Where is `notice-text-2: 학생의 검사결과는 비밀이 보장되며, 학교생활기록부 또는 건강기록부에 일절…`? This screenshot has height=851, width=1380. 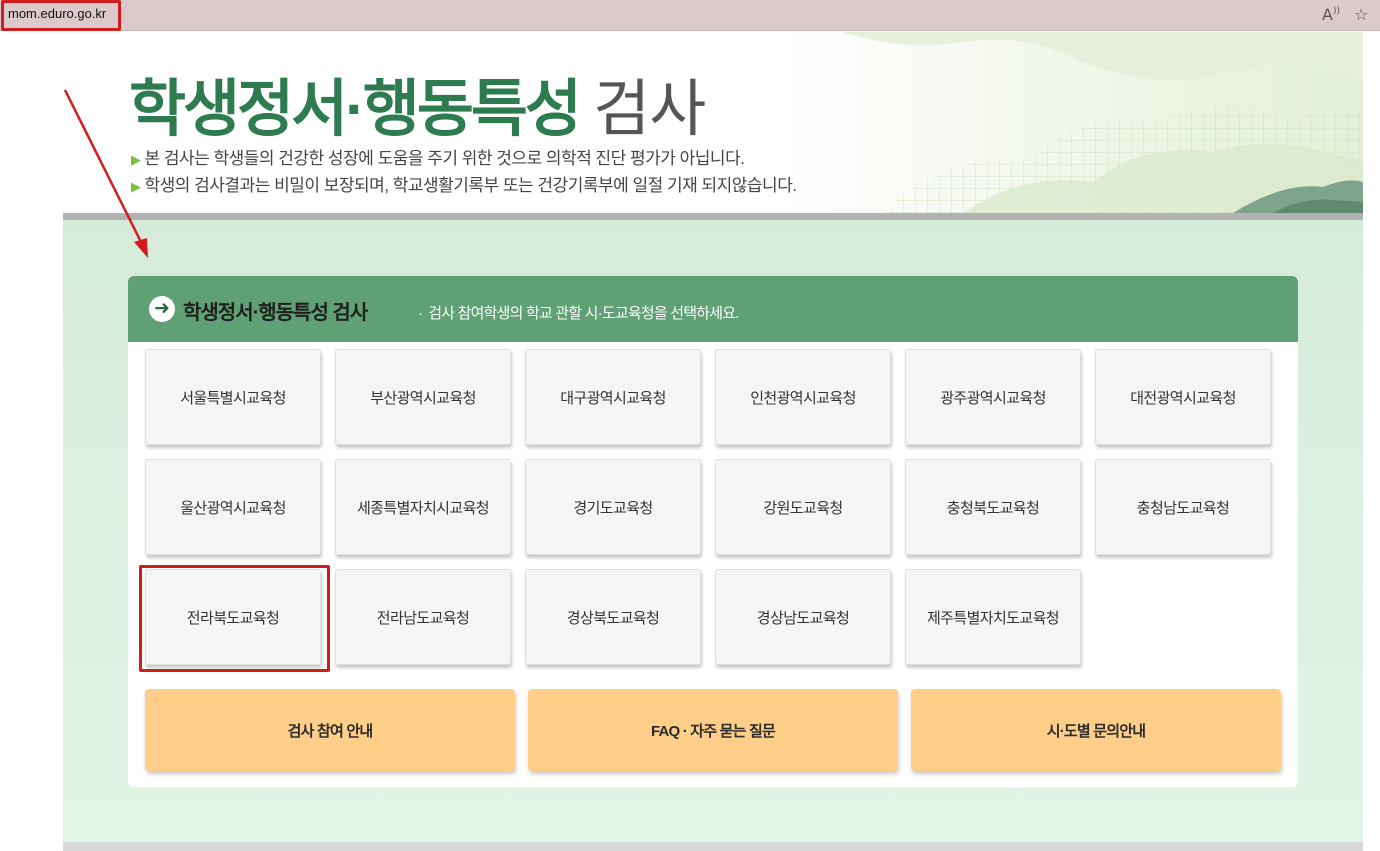 notice-text-2: 학생의 검사결과는 비밀이 보장되며, 학교생활기록부 또는 건강기록부에 일절… is located at coordinates (471, 185).